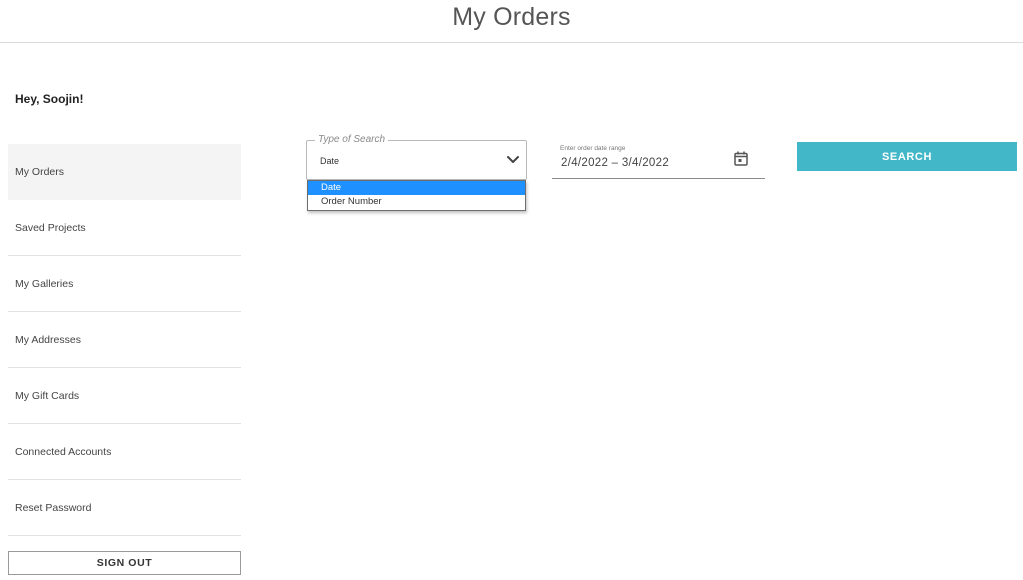 Image resolution: width=1023 pixels, height=580 pixels. Describe the element at coordinates (124, 284) in the screenshot. I see `sidebar-item-my-galleries: My Galleries` at that location.